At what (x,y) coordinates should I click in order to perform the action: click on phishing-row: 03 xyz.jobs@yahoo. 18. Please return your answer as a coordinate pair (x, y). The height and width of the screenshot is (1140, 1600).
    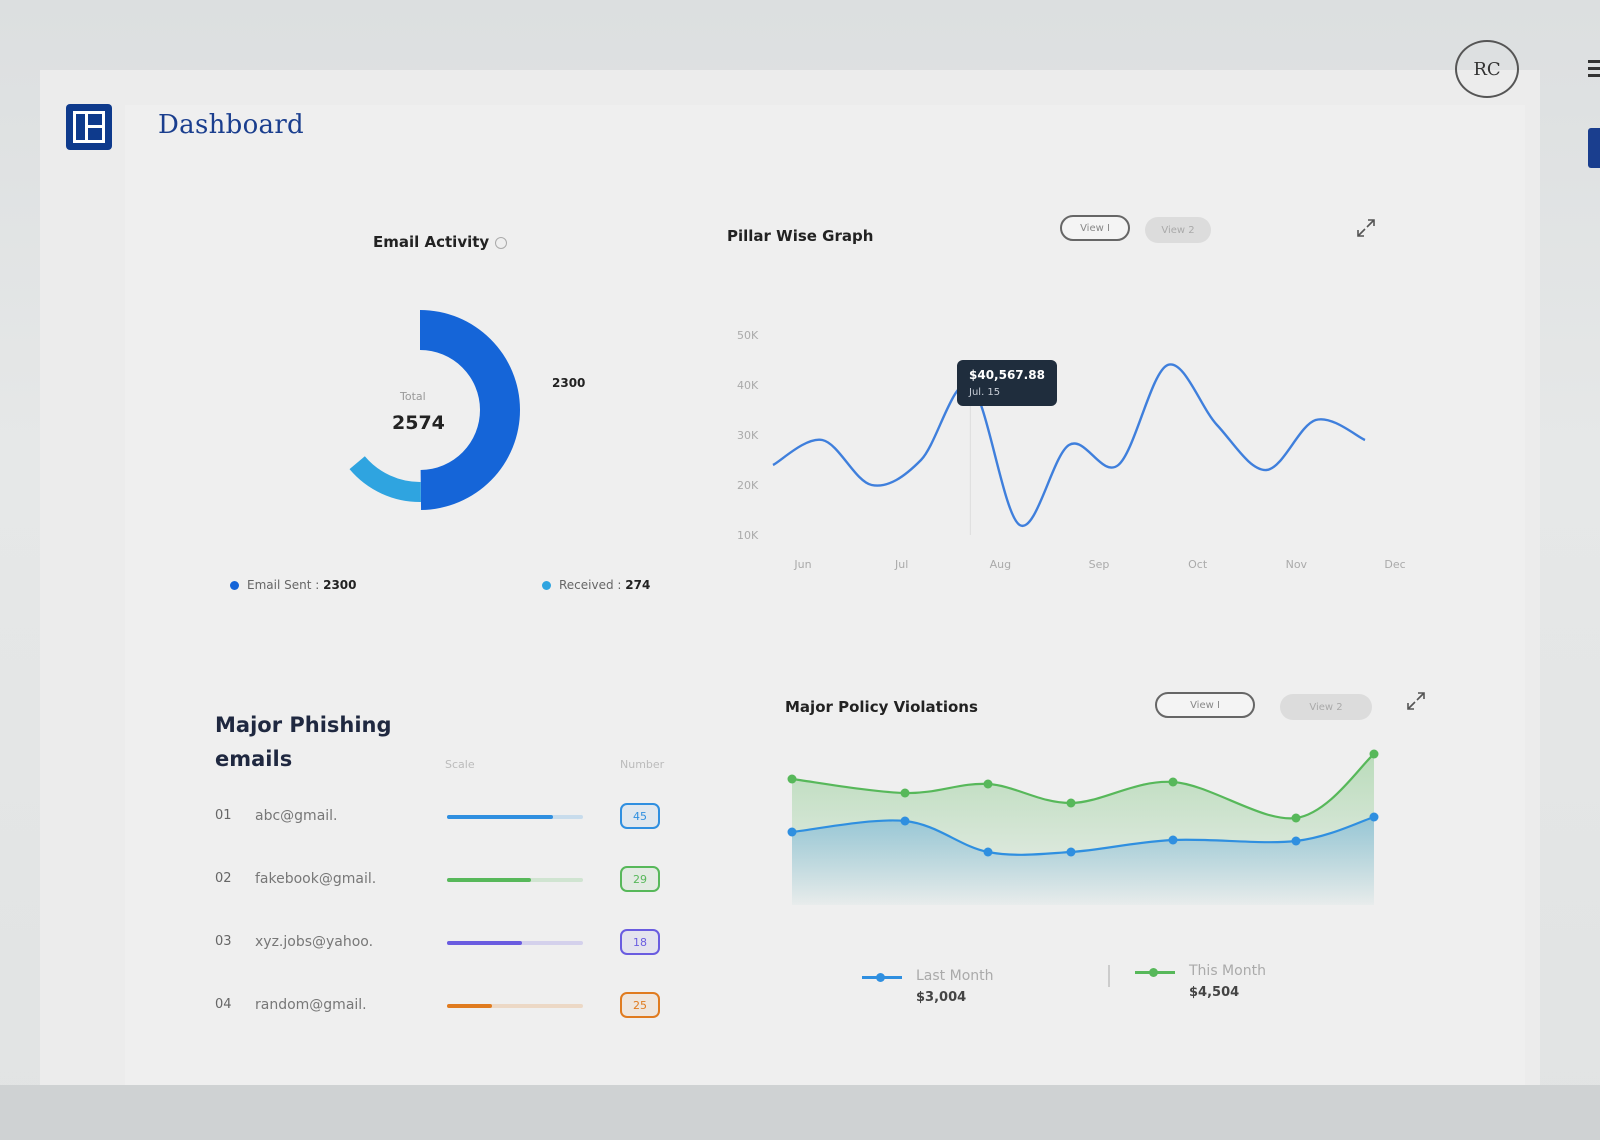
    Looking at the image, I should click on (440, 943).